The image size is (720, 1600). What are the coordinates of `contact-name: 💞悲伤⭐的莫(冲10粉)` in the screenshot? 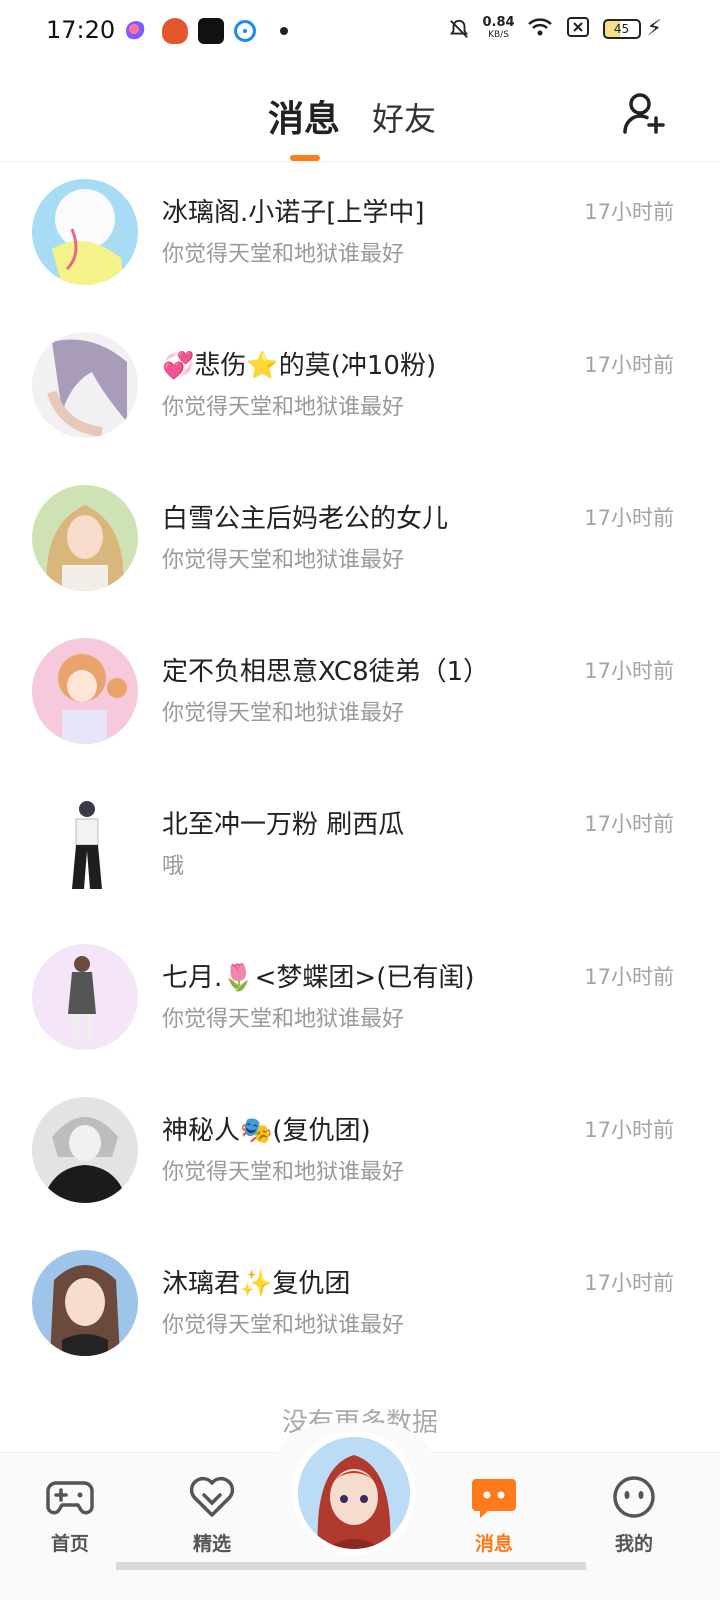 It's located at (299, 366).